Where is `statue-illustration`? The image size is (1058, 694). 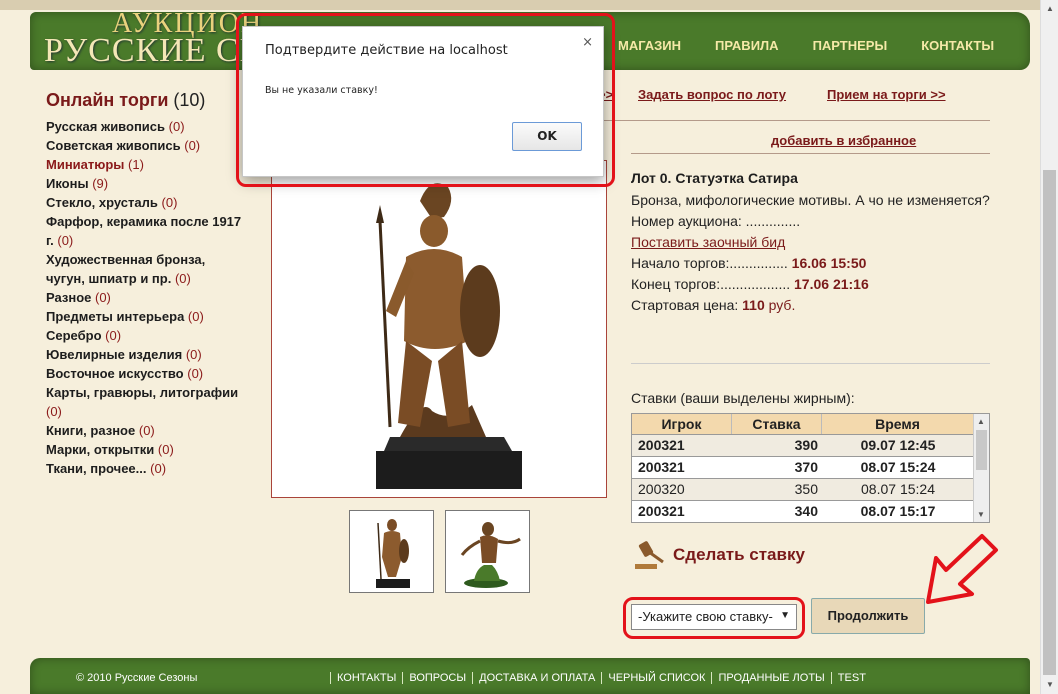
statue-illustration is located at coordinates (449, 336).